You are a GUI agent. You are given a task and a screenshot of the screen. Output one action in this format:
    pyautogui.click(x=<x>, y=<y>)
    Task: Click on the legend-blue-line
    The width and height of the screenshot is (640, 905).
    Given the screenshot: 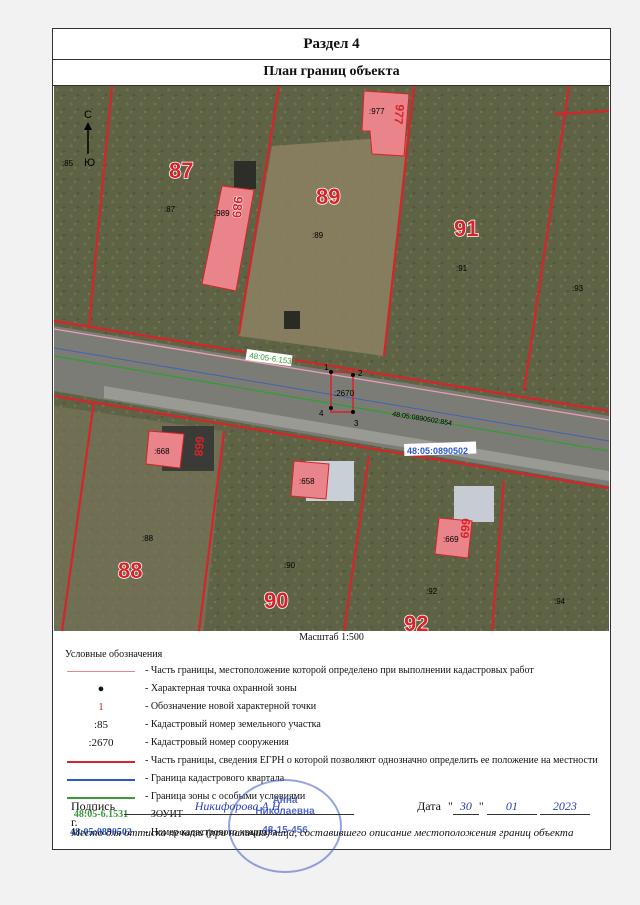 What is the action you would take?
    pyautogui.click(x=101, y=780)
    